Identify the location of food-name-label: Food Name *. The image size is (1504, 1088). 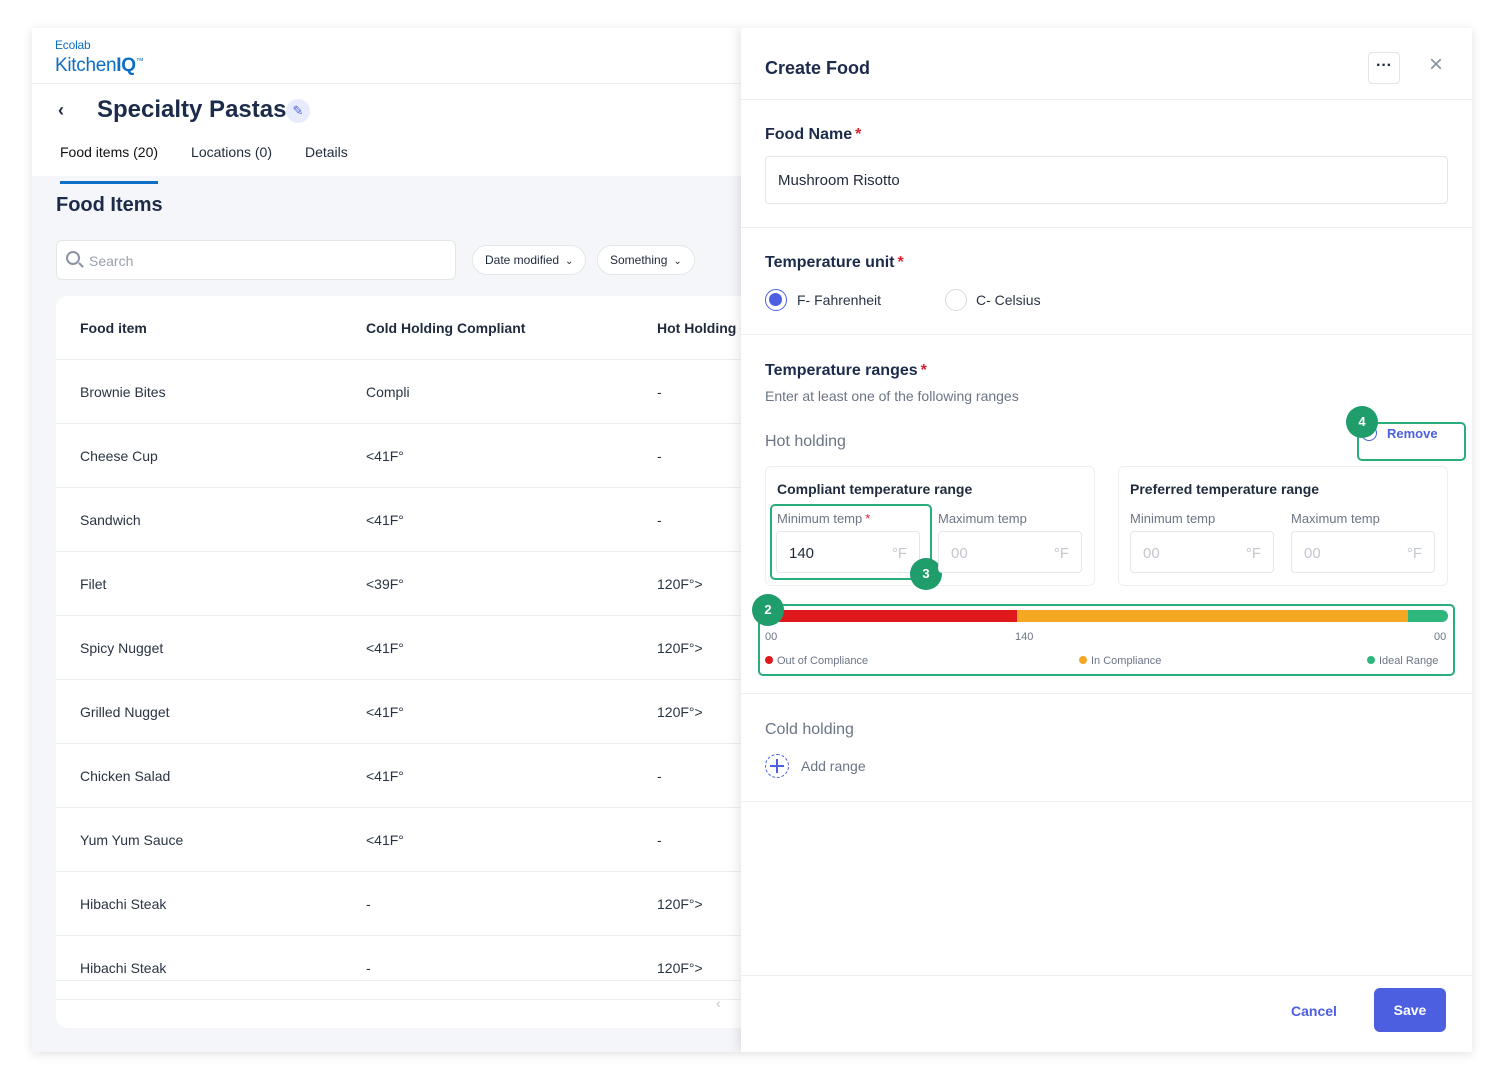
(813, 134).